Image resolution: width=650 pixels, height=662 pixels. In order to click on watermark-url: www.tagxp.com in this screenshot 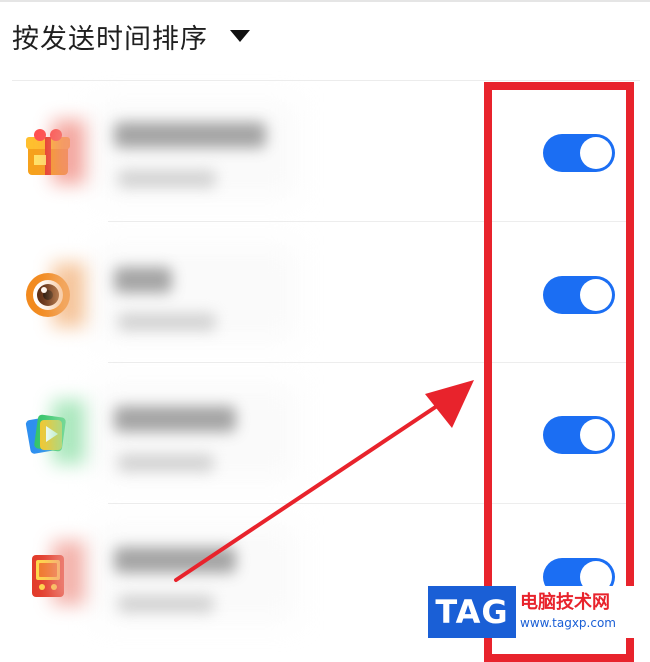, I will do `click(568, 623)`.